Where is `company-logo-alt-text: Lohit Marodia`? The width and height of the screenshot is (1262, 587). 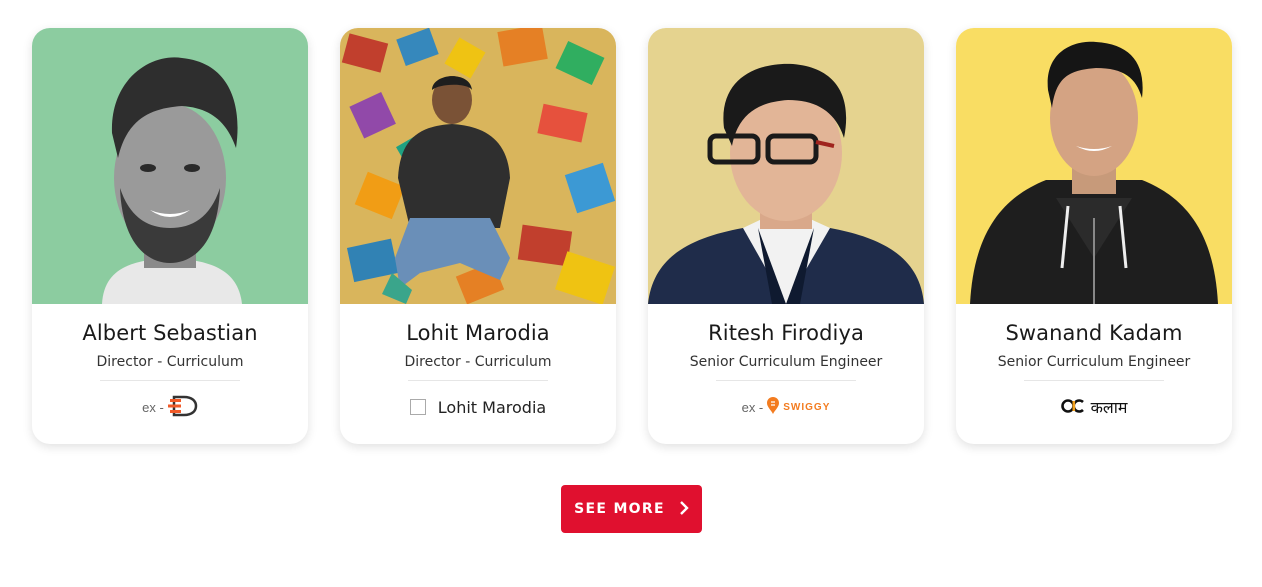
company-logo-alt-text: Lohit Marodia is located at coordinates (492, 407).